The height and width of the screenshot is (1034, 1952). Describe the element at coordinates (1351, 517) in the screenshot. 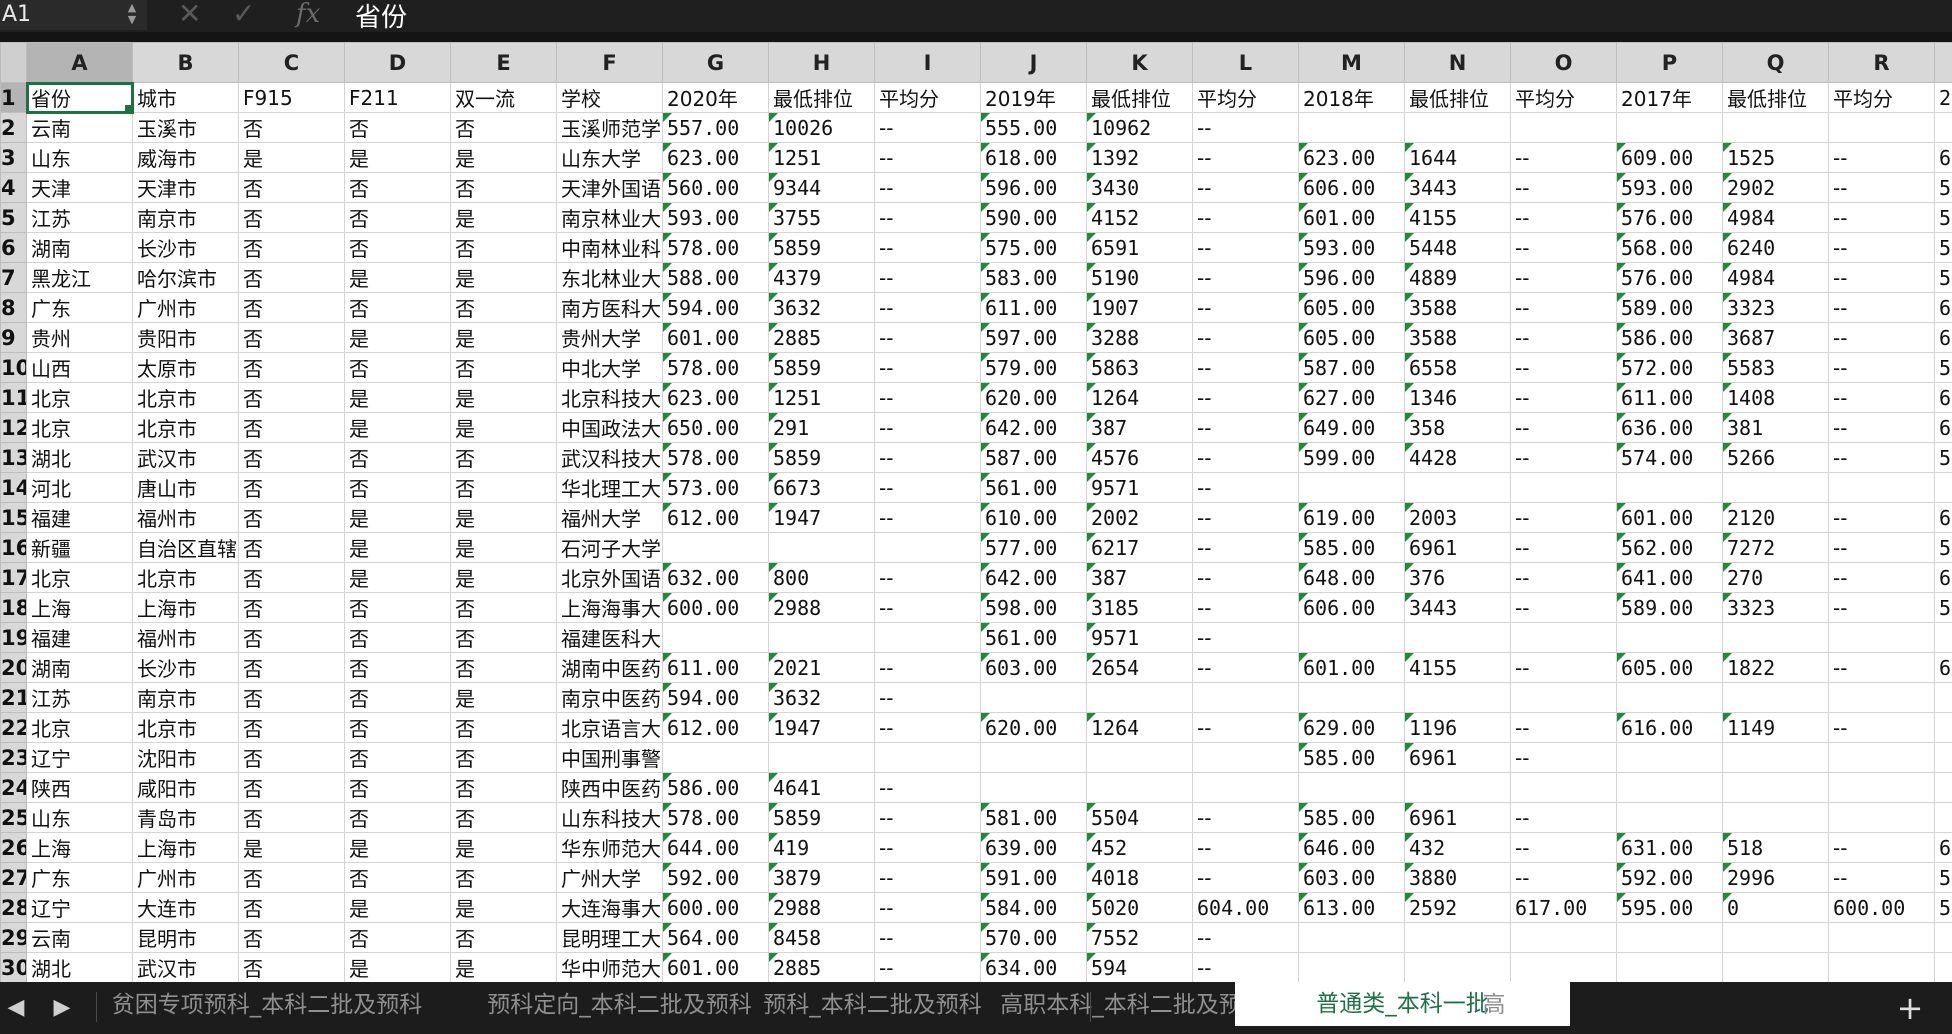

I see `cell: 619.00` at that location.